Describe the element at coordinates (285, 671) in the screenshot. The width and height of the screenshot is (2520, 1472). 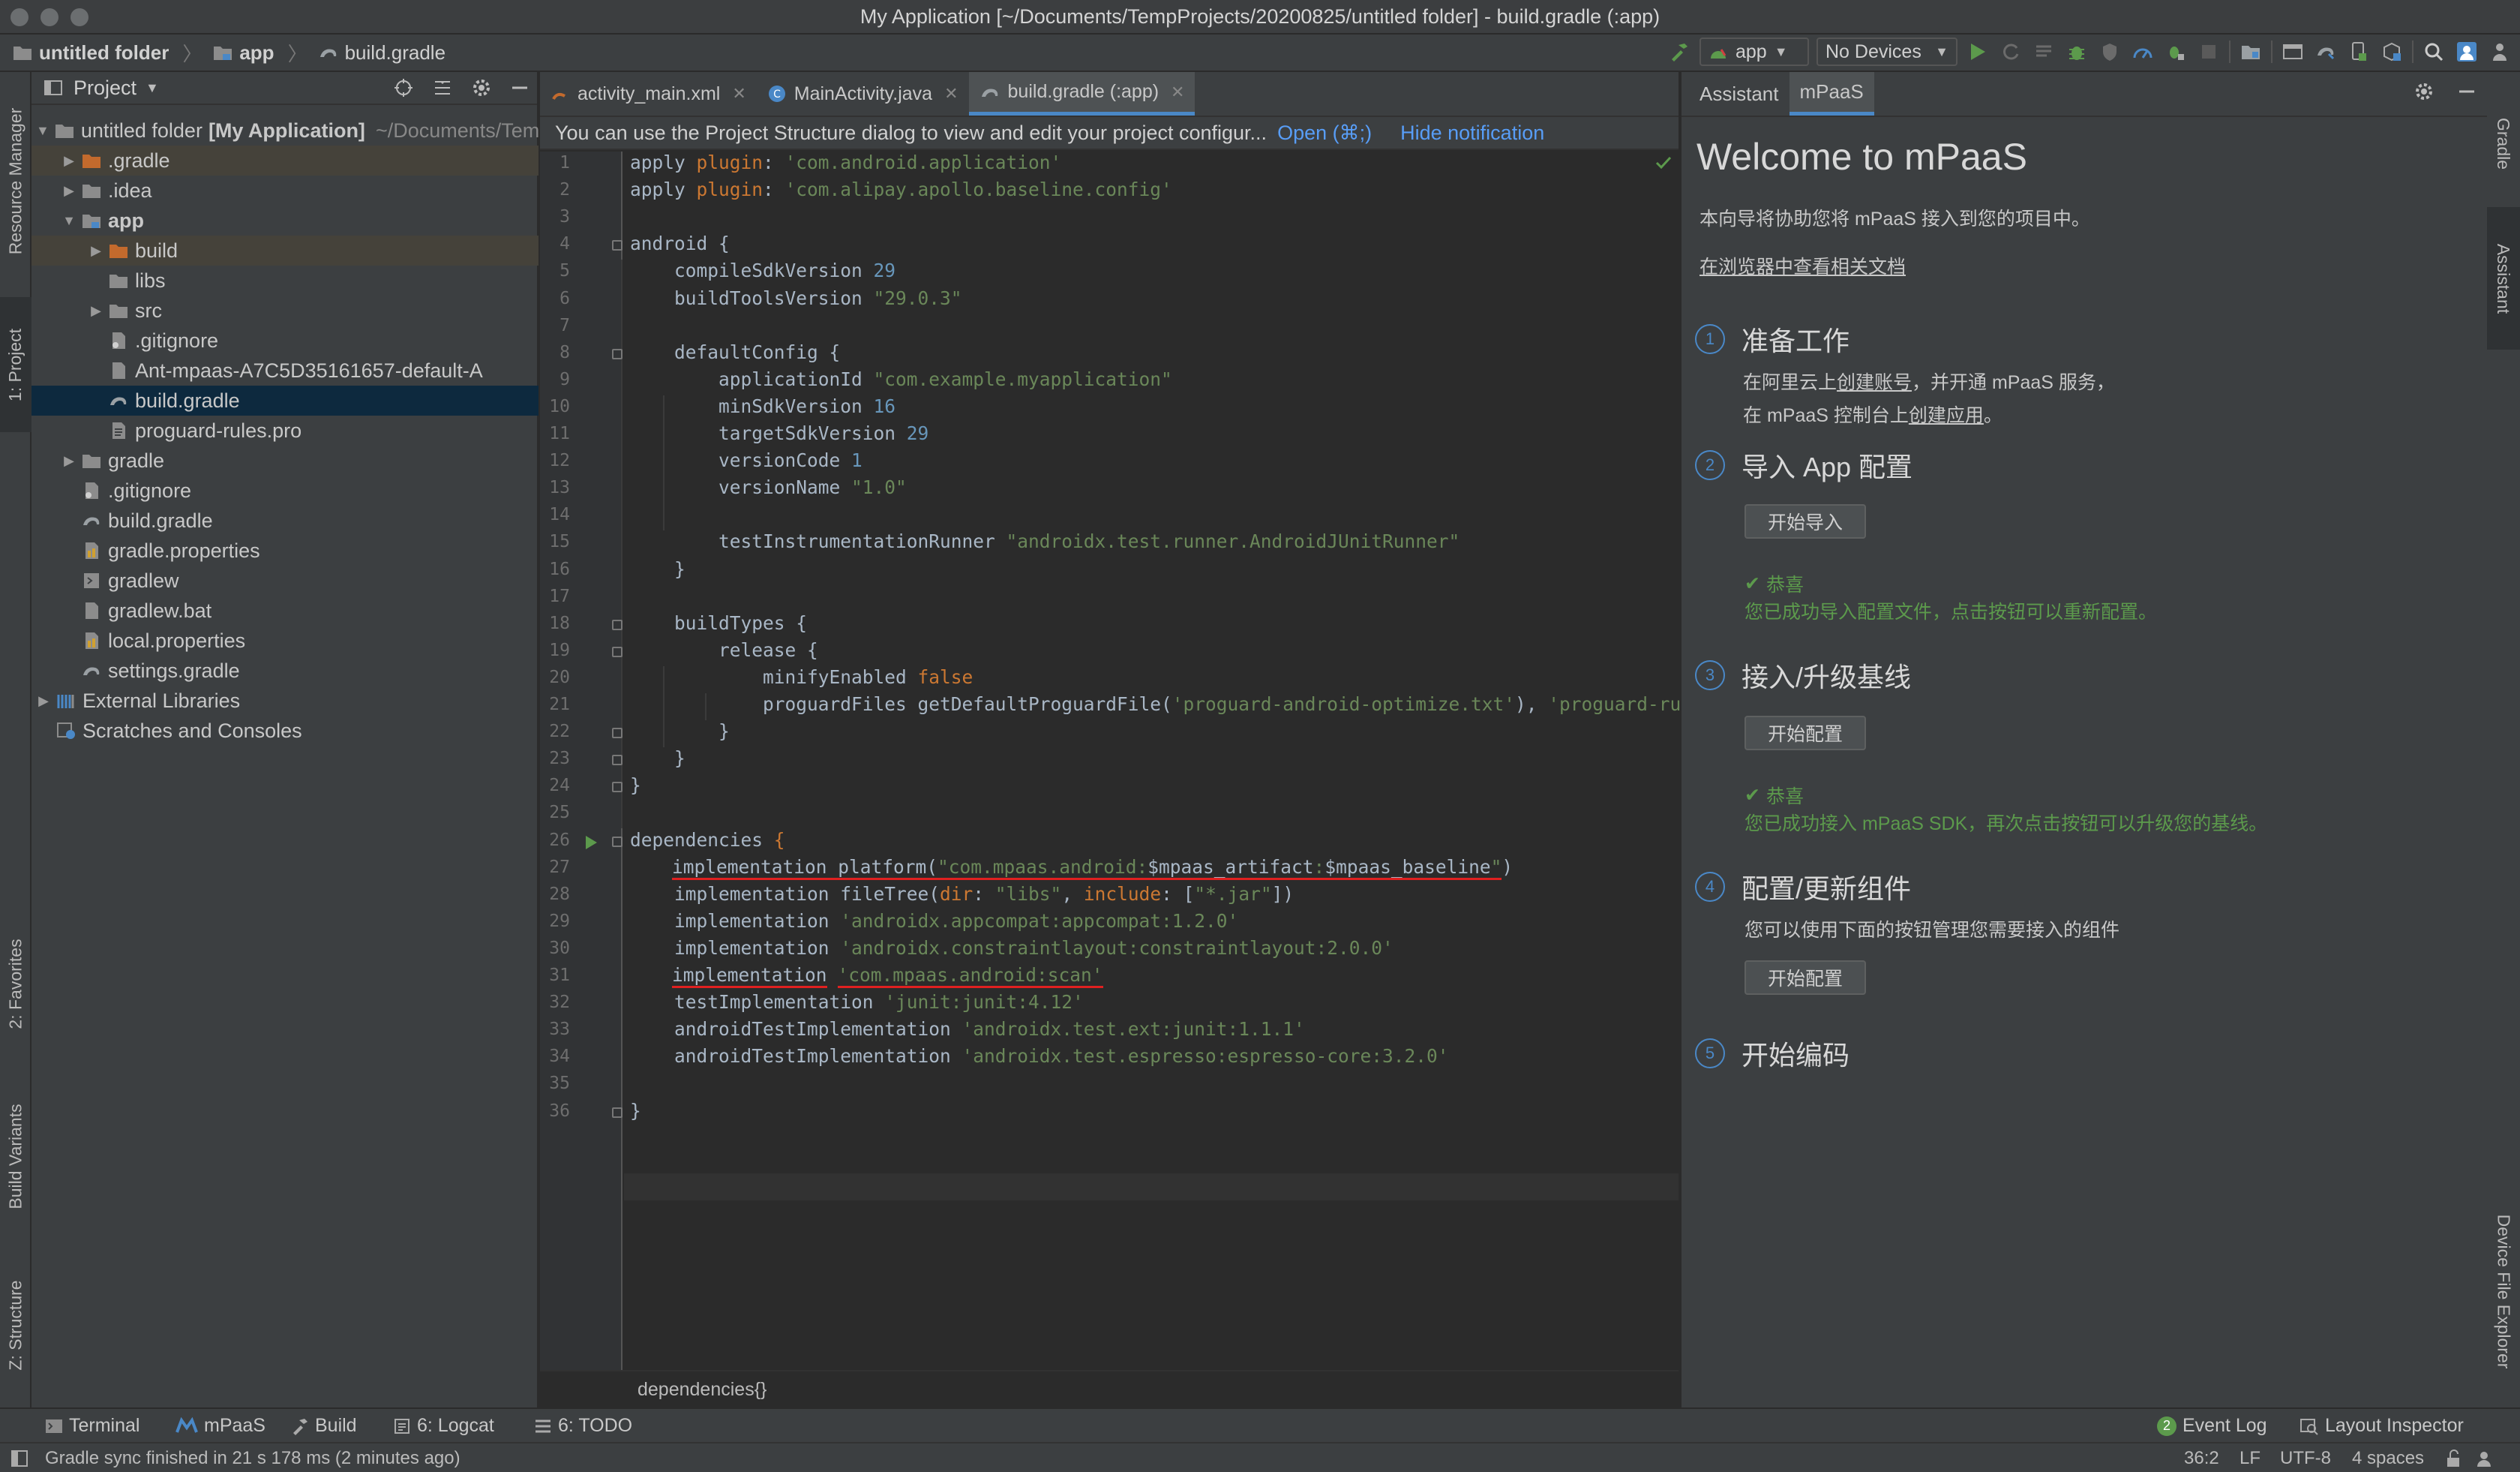
I see `tree-item-settings-gradle: settings.gradle` at that location.